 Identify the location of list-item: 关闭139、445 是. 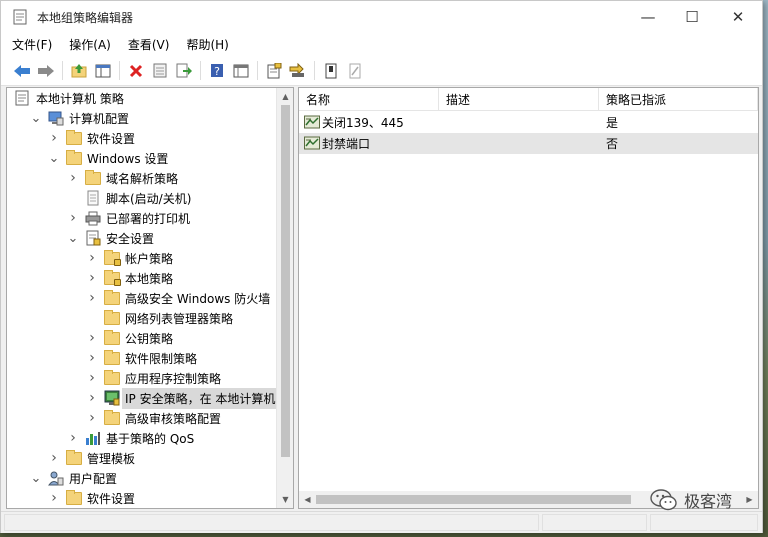
(528, 122).